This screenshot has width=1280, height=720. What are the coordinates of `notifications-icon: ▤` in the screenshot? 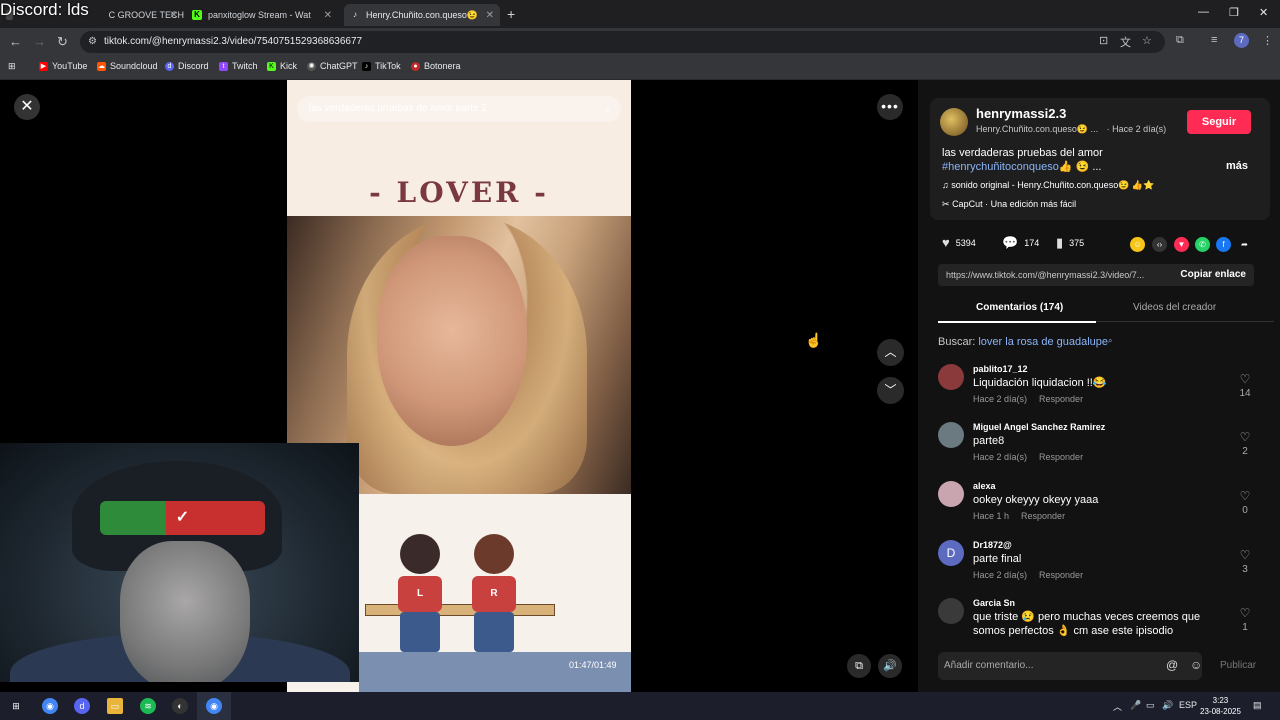 It's located at (1257, 705).